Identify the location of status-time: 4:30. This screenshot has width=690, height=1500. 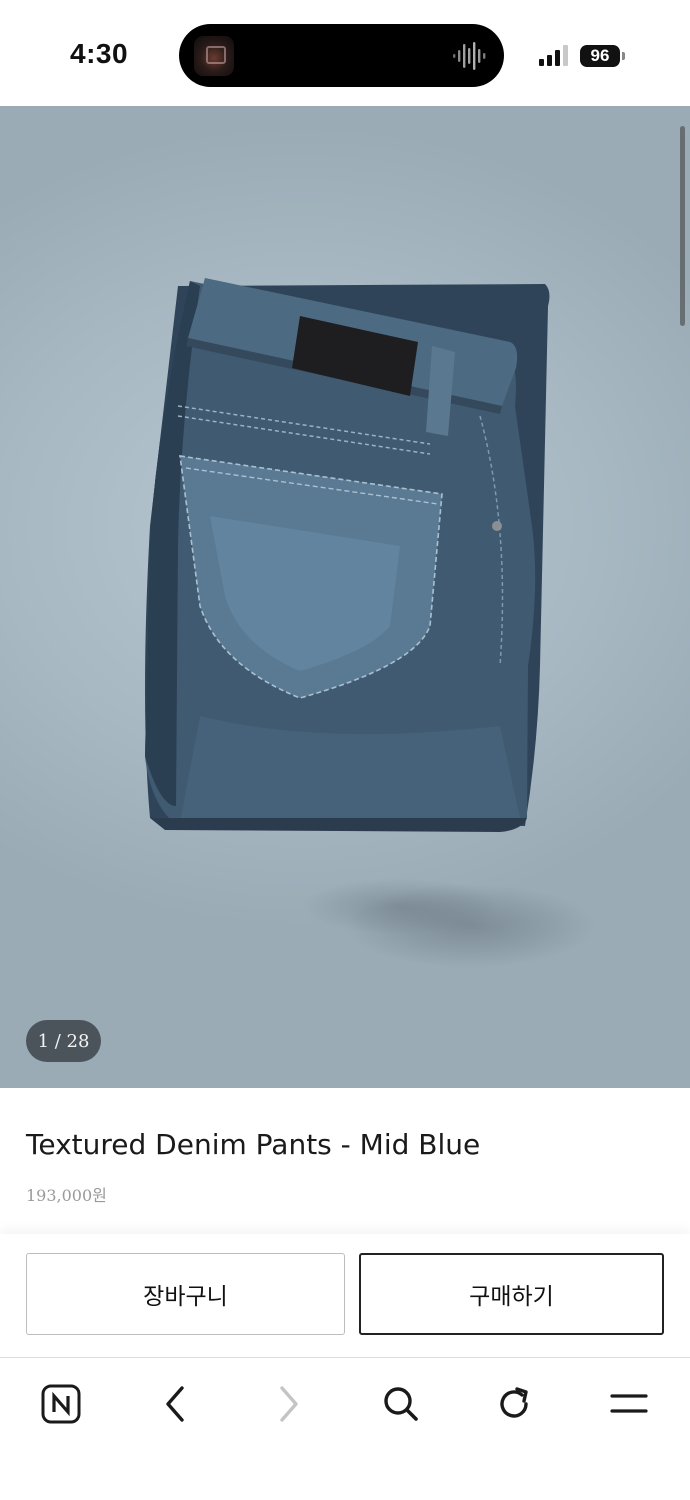
(99, 53).